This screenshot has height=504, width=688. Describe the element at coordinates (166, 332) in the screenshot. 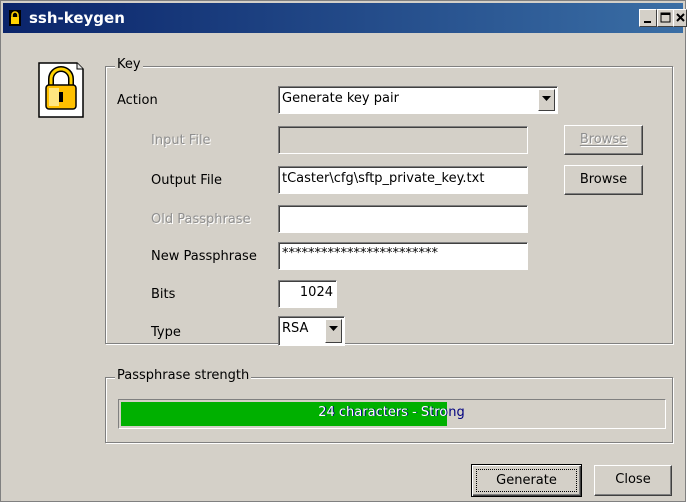

I see `type-label: Type` at that location.